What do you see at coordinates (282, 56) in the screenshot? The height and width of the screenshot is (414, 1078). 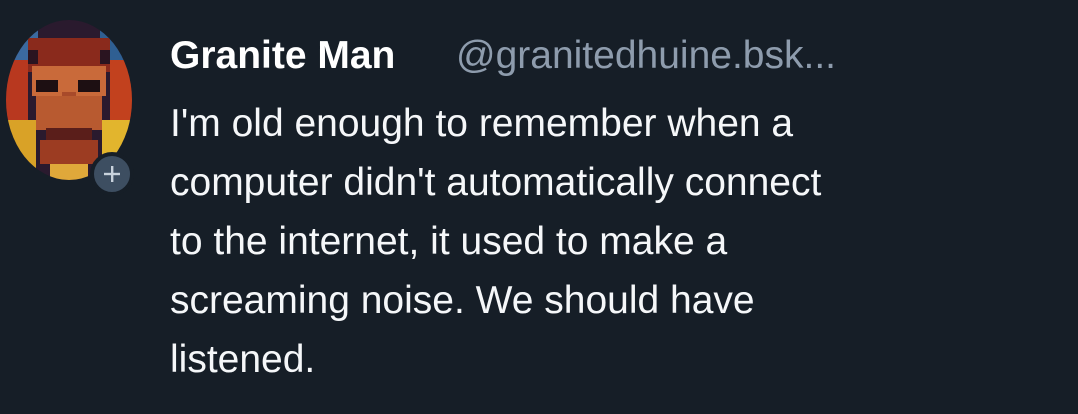 I see `author-display-name: Granite Man` at bounding box center [282, 56].